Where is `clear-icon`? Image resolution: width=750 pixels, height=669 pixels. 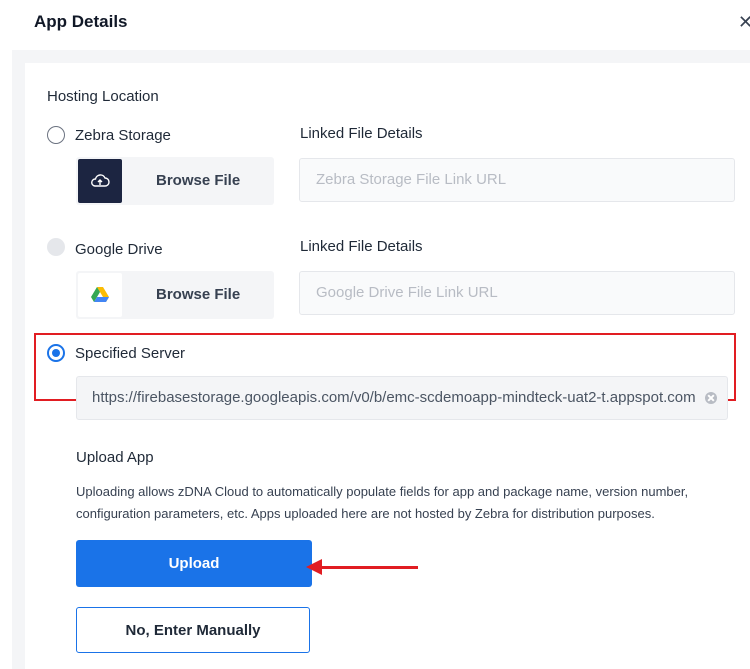
clear-icon is located at coordinates (711, 398).